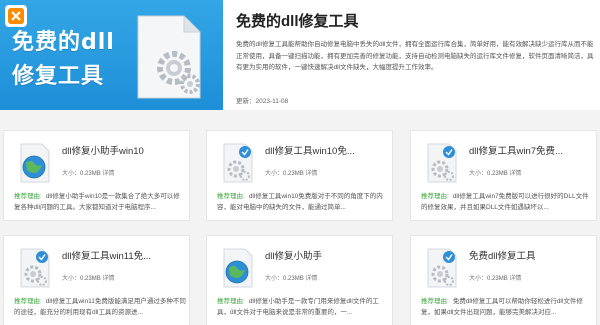  What do you see at coordinates (262, 101) in the screenshot?
I see `featured-update-date: 更新：2023-11-08` at bounding box center [262, 101].